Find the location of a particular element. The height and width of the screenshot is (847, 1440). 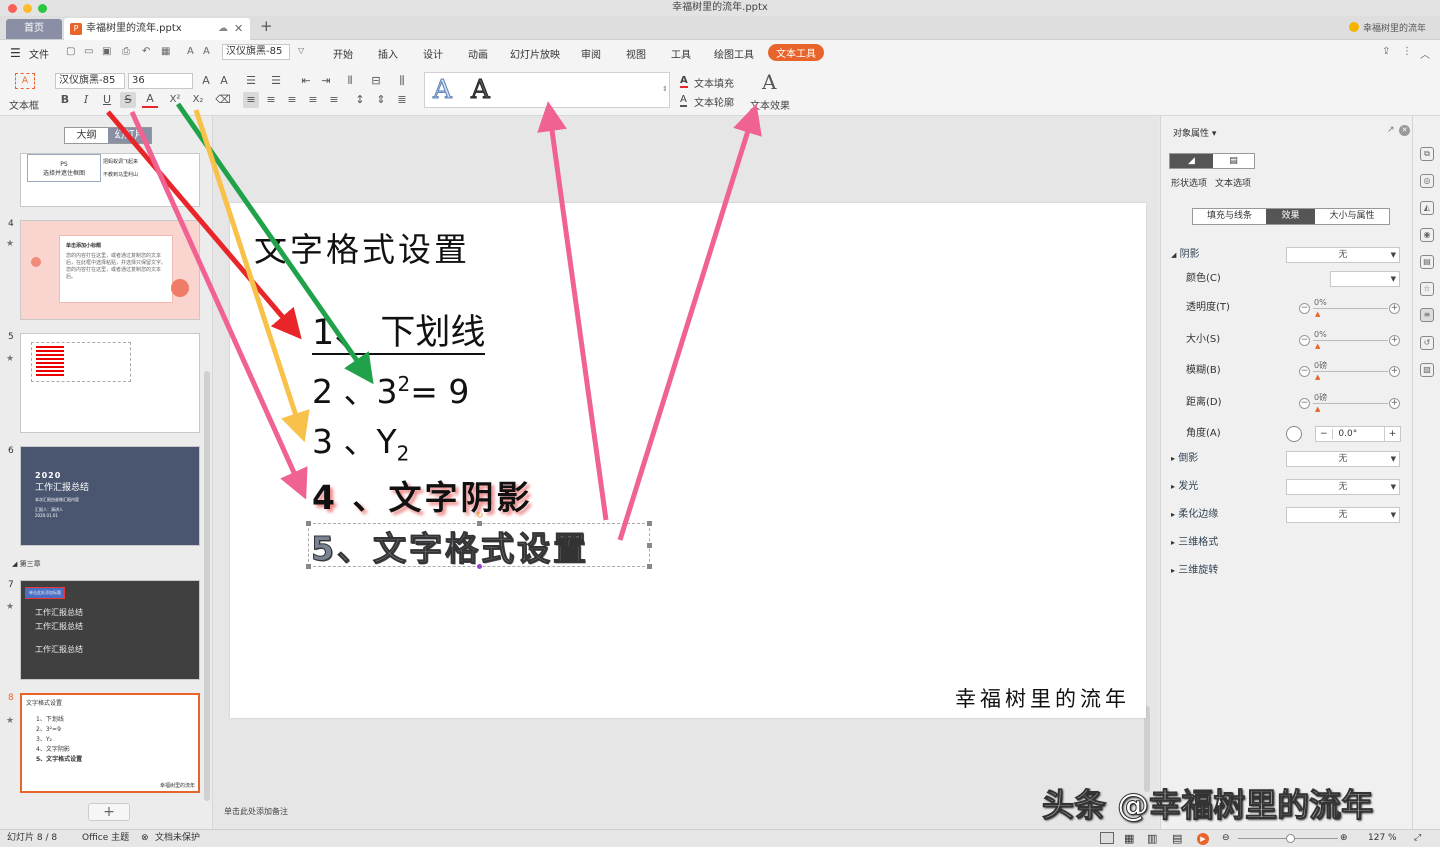

theme-name: Office 主题 is located at coordinates (105, 838).